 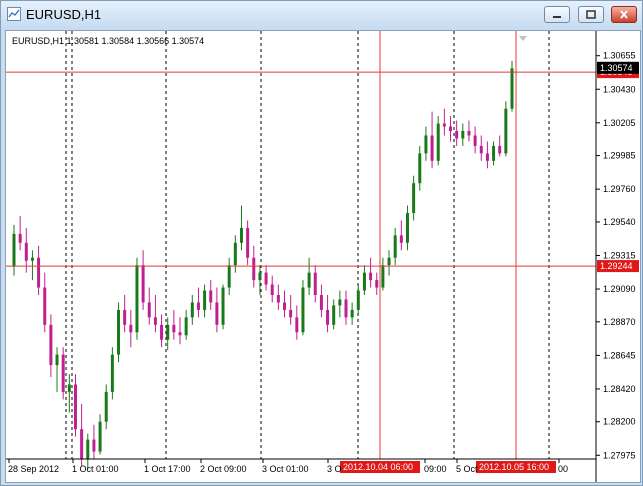 What do you see at coordinates (619, 389) in the screenshot?
I see `price-tick-label: 1.28420` at bounding box center [619, 389].